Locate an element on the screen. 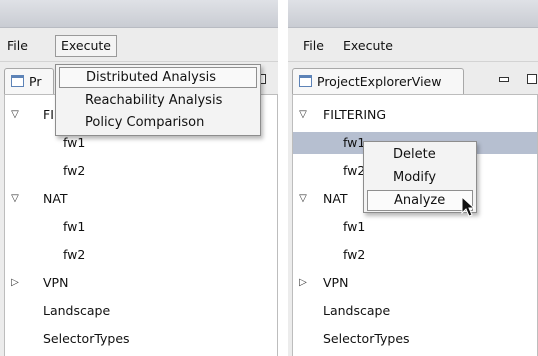  tree-label: FI is located at coordinates (48, 114).